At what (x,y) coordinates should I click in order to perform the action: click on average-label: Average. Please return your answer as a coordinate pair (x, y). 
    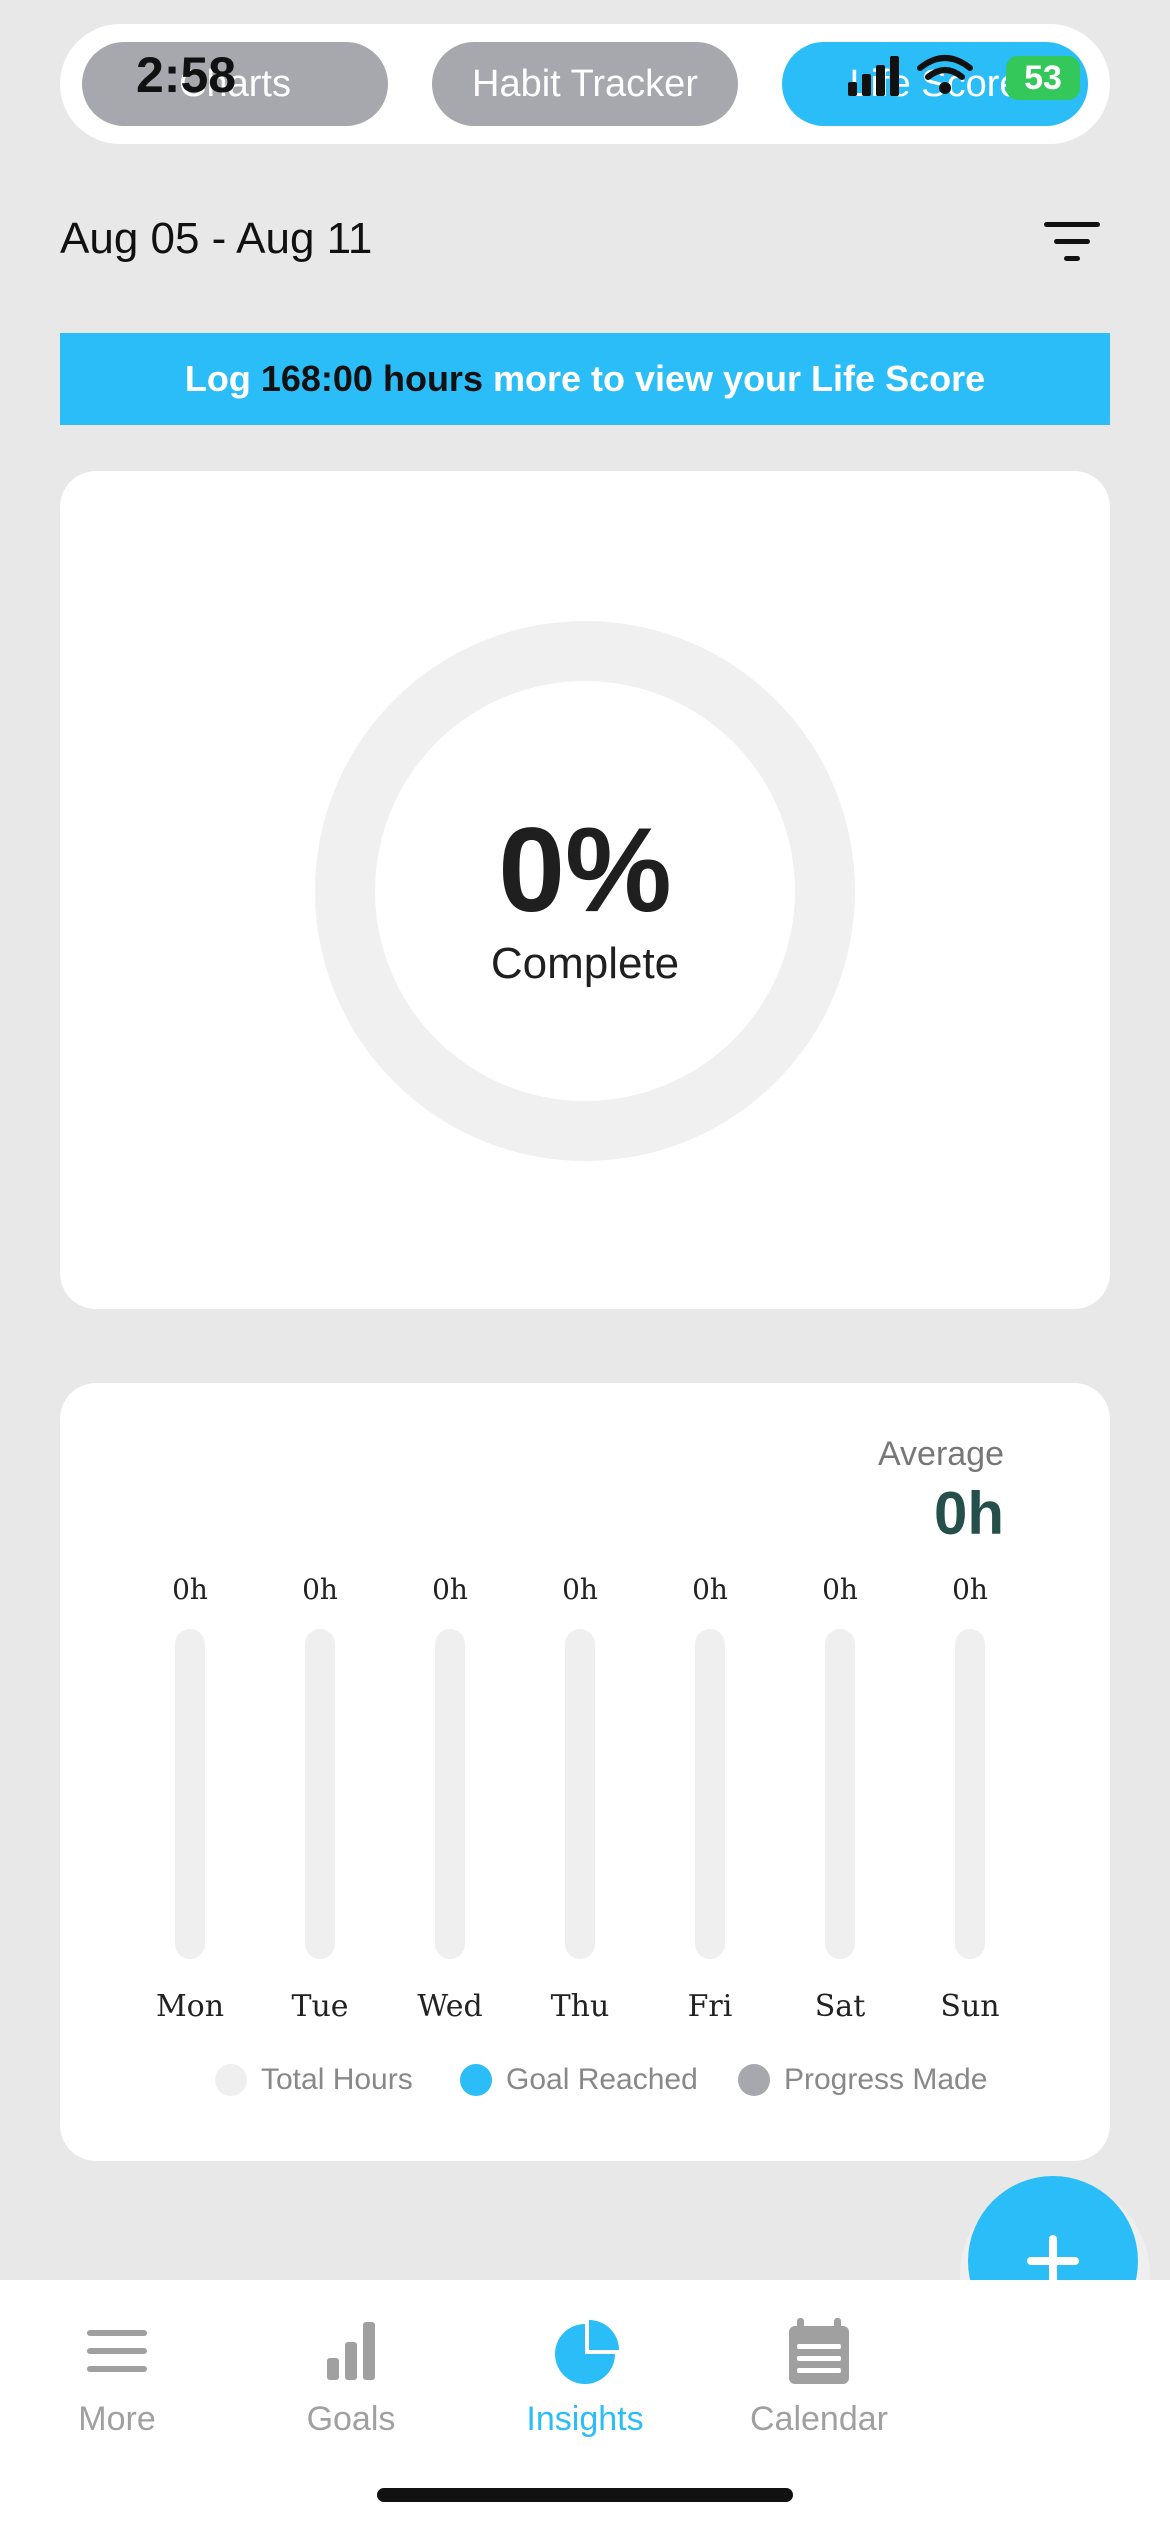
    Looking at the image, I should click on (940, 1454).